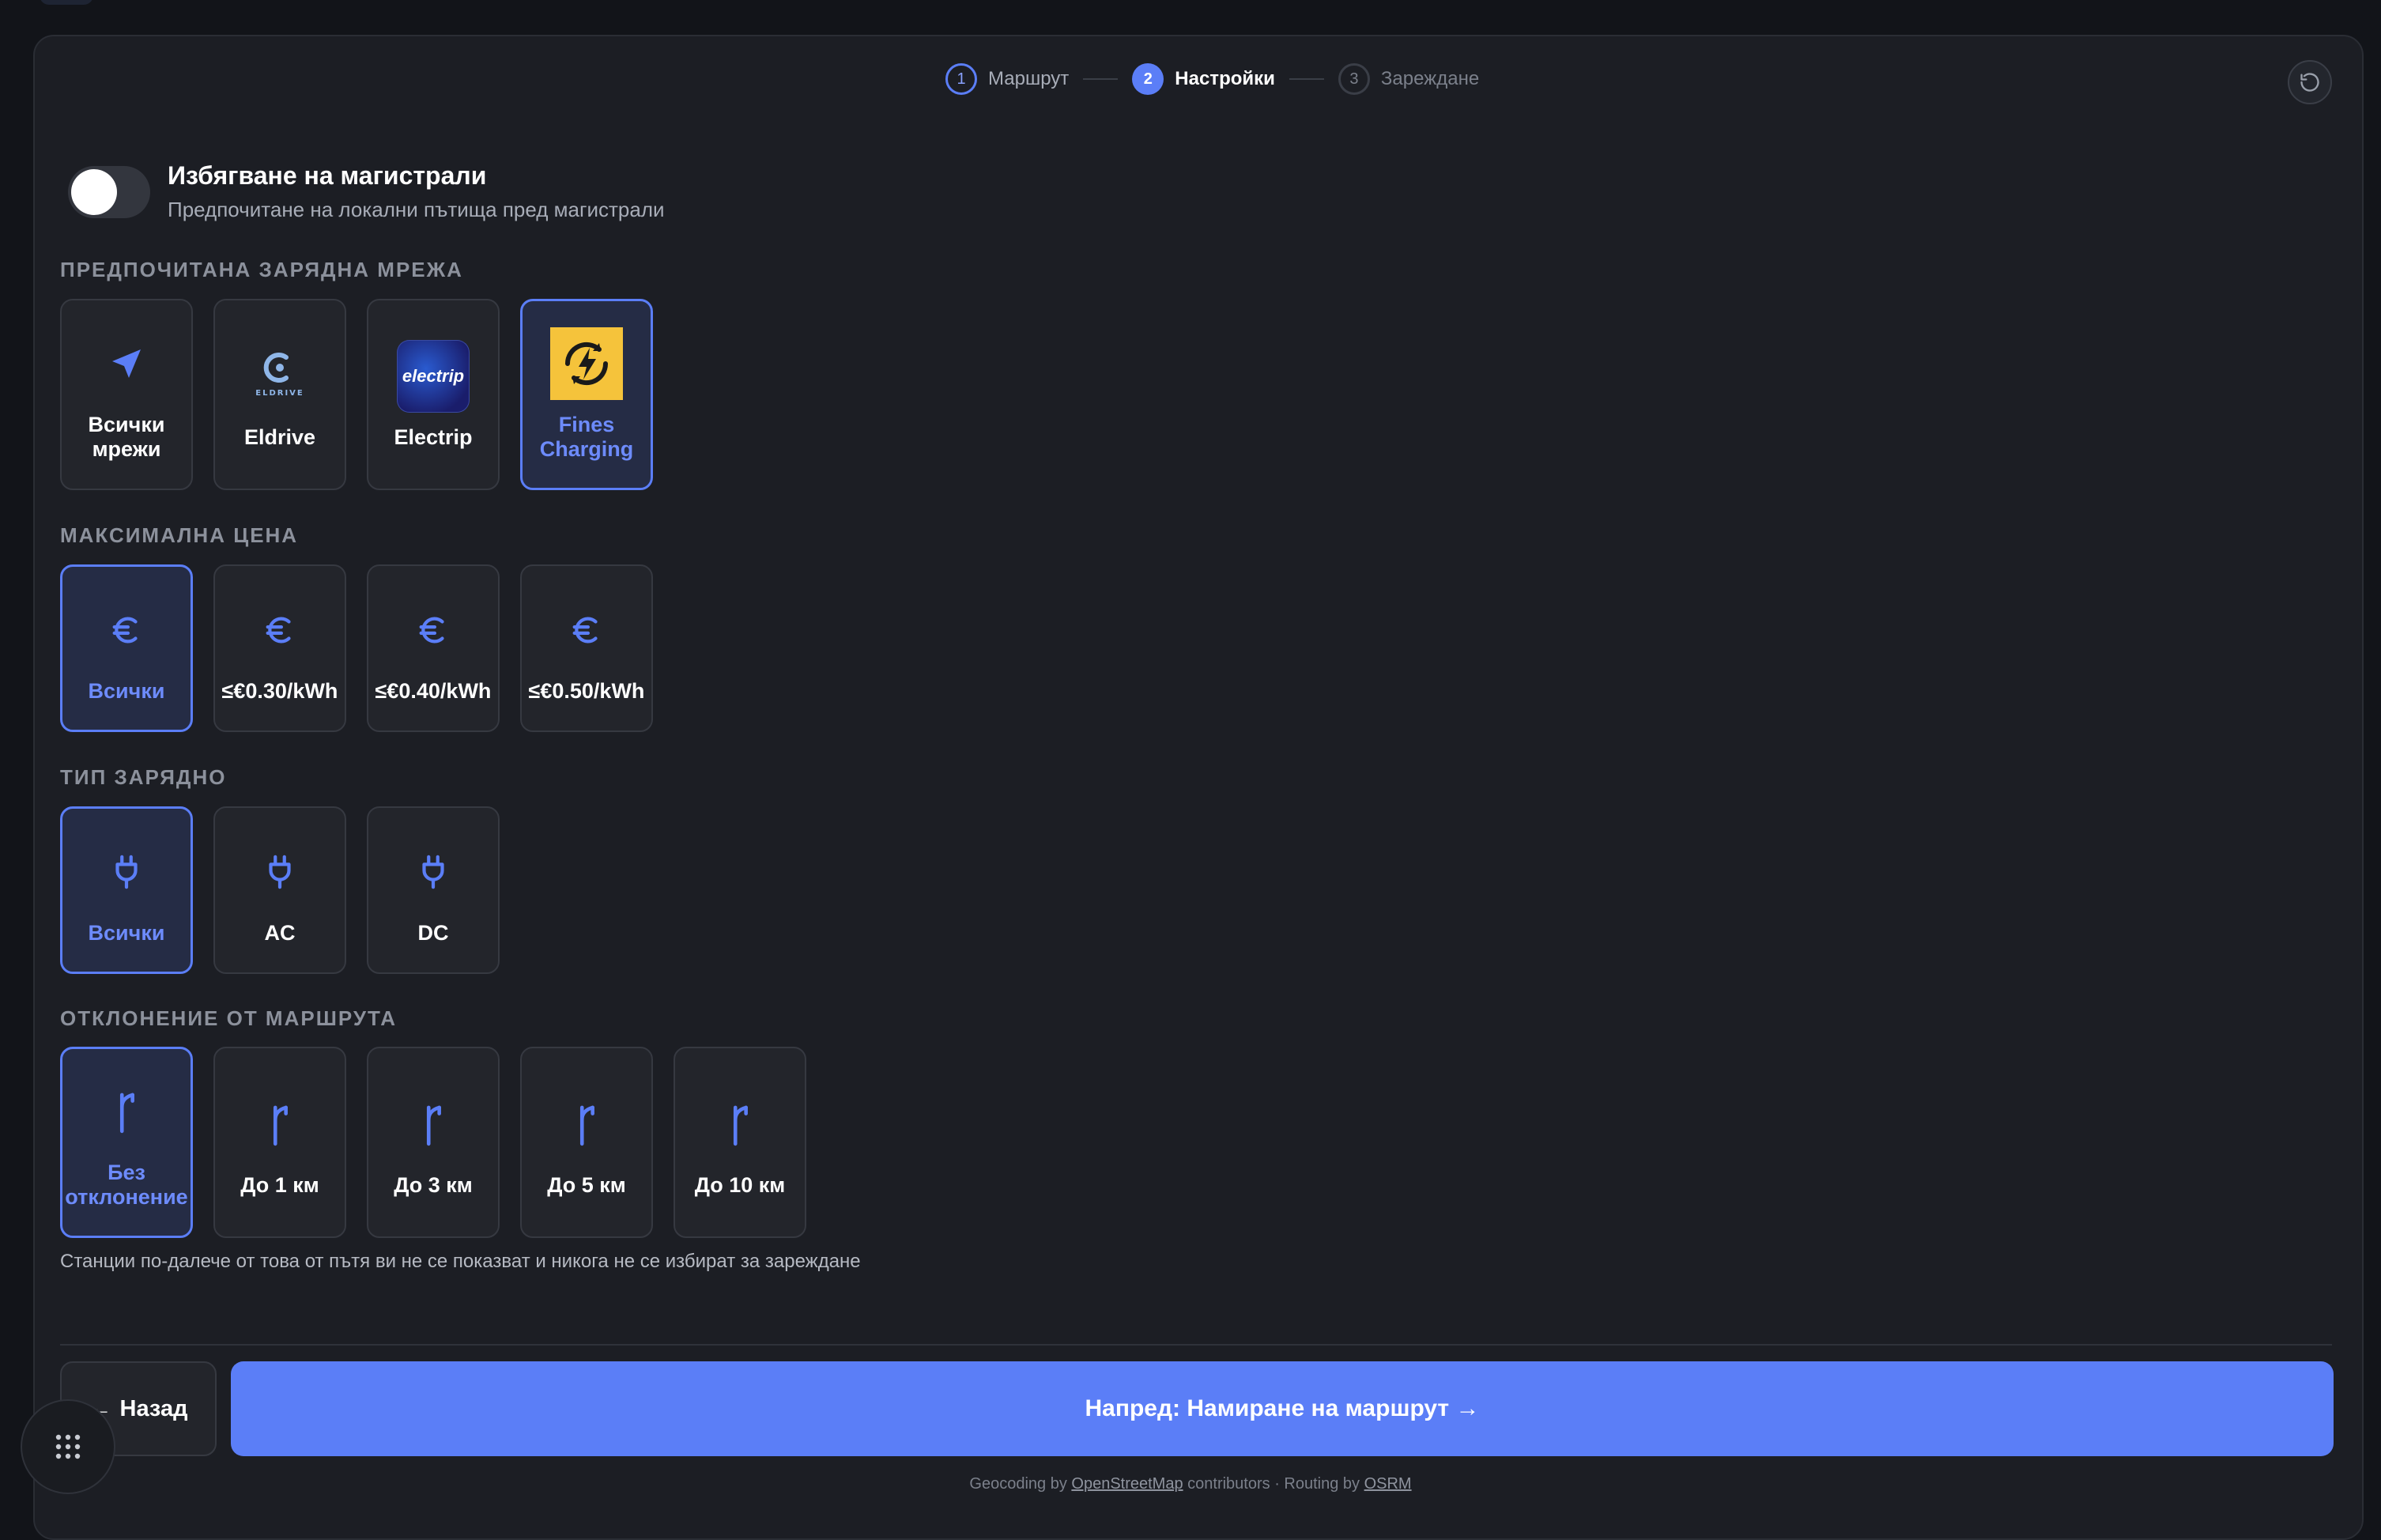  What do you see at coordinates (143, 777) in the screenshot?
I see `charger-type-section-title: ТИП ЗАРЯДНО` at bounding box center [143, 777].